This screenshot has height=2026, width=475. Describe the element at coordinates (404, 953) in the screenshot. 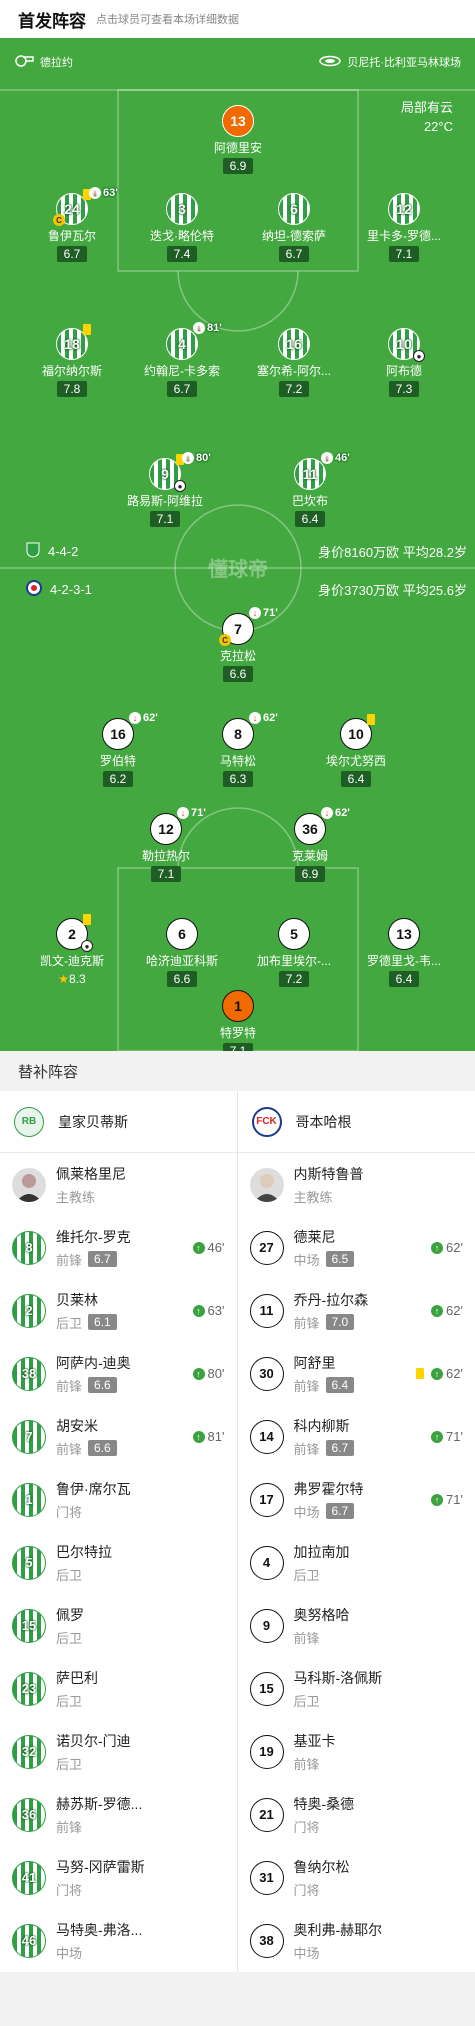

I see `away-player: 13 罗德里戈-韦... 6.4` at that location.